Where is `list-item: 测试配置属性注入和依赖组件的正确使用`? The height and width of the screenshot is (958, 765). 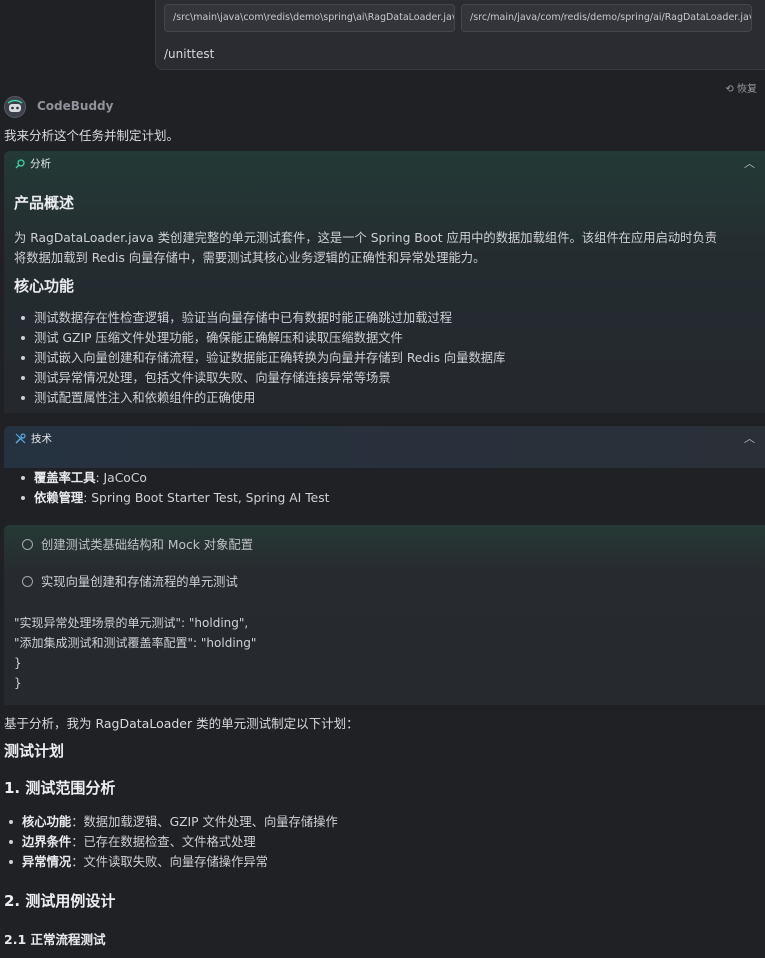
list-item: 测试配置属性注入和依赖组件的正确使用 is located at coordinates (259, 398).